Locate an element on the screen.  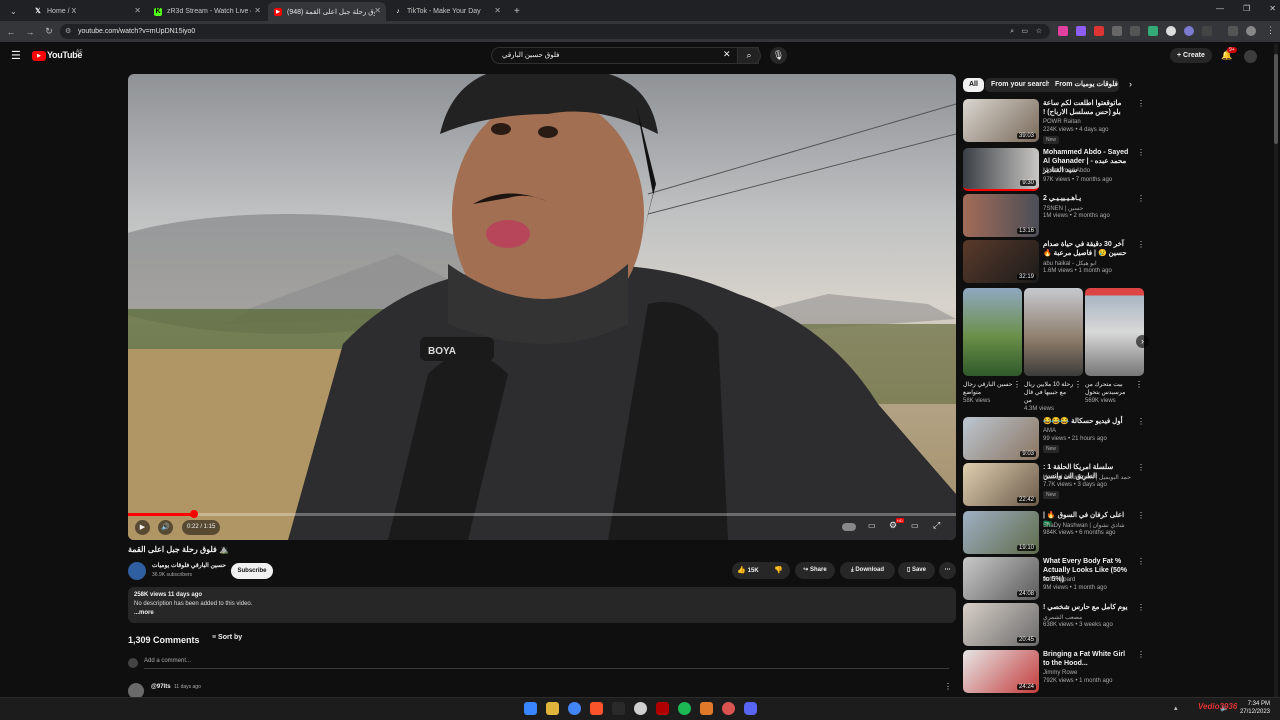
back-arrow-icon: ← is located at coordinates (11, 32).